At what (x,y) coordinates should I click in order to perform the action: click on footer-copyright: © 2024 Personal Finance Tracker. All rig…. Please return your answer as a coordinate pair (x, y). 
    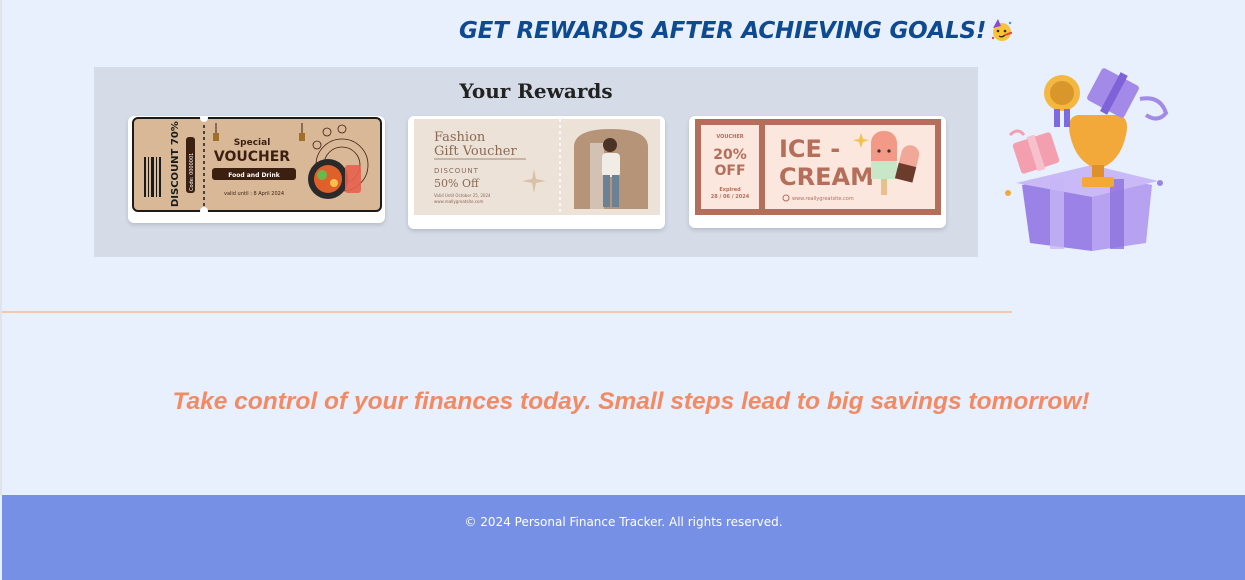
    Looking at the image, I should click on (623, 522).